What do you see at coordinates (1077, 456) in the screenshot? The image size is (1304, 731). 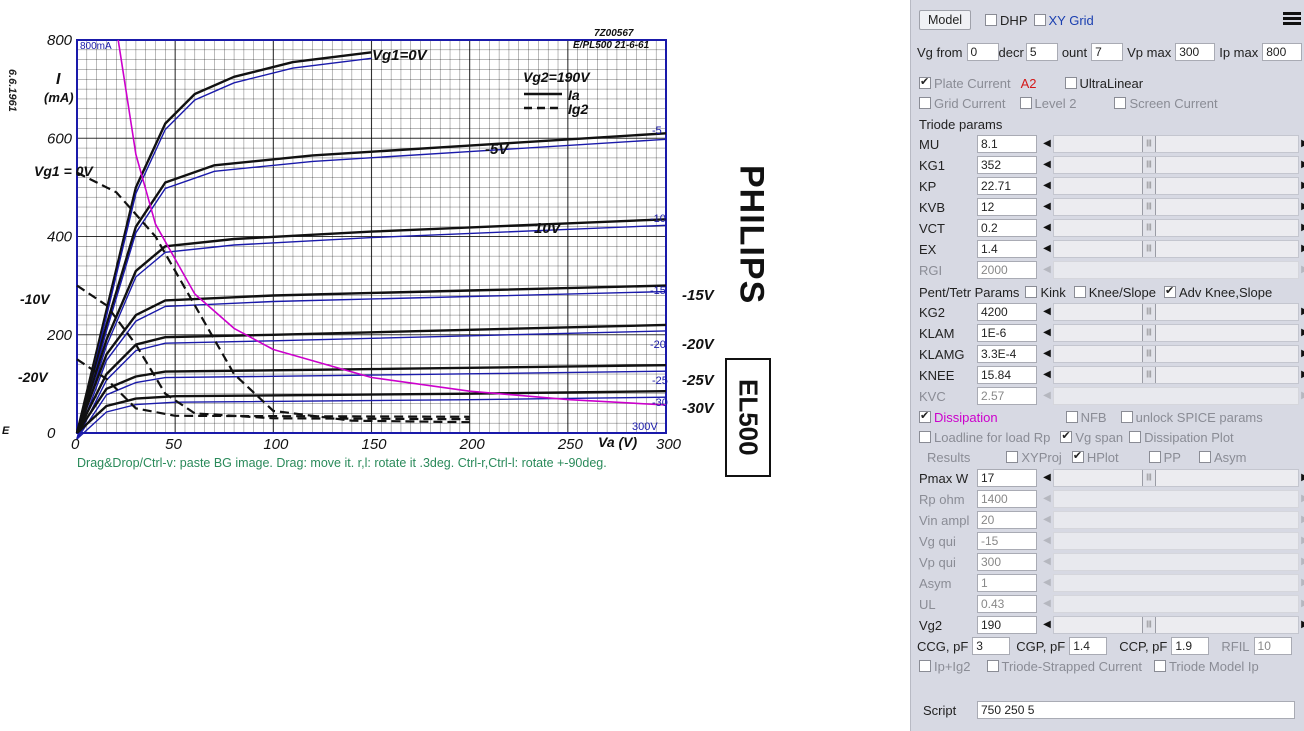 I see `hplot-checkbox` at bounding box center [1077, 456].